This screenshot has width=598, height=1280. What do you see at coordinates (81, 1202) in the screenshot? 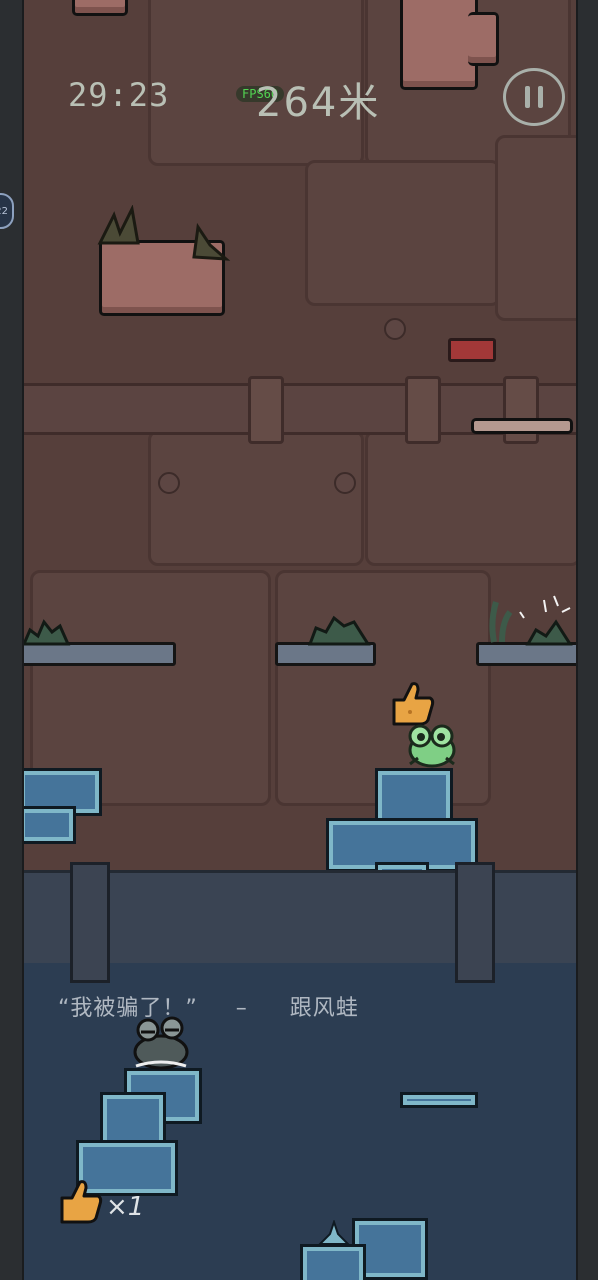
I see `thumbs-up-icon` at bounding box center [81, 1202].